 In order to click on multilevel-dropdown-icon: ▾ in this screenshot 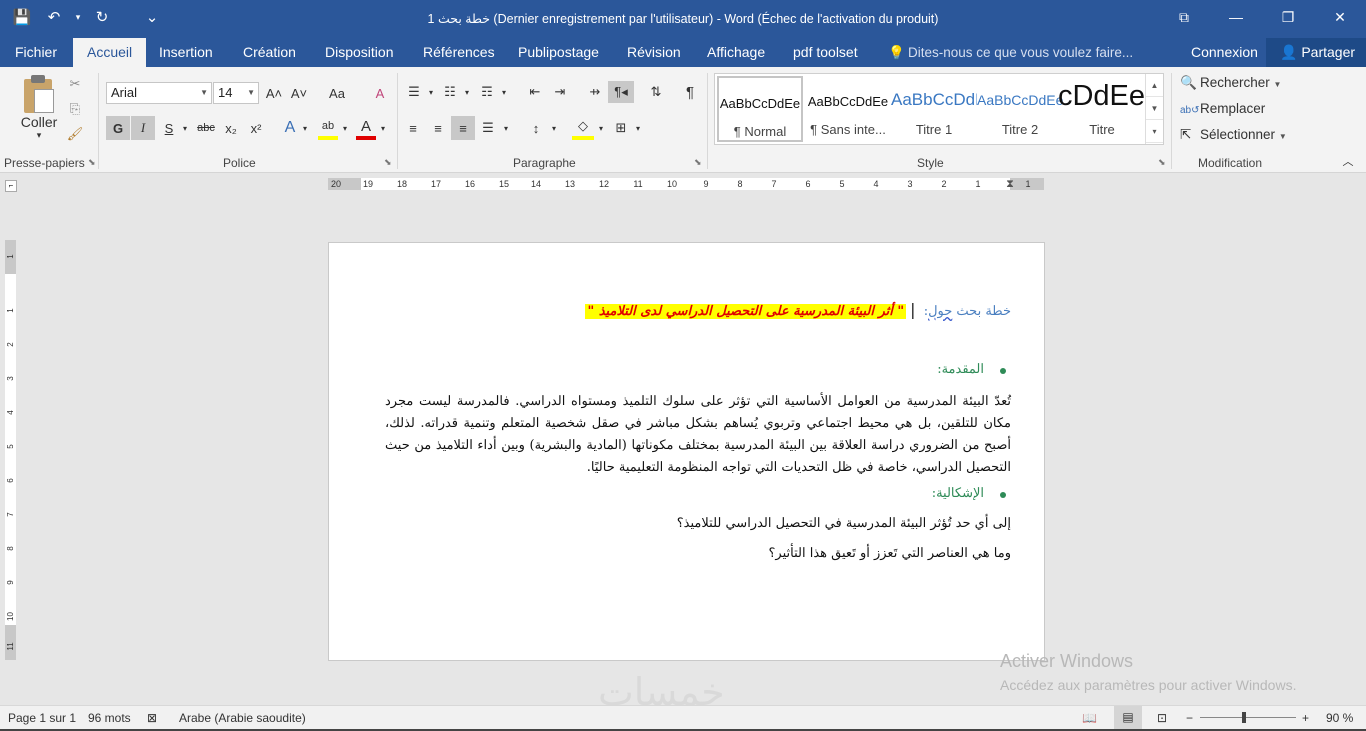, I will do `click(504, 92)`.